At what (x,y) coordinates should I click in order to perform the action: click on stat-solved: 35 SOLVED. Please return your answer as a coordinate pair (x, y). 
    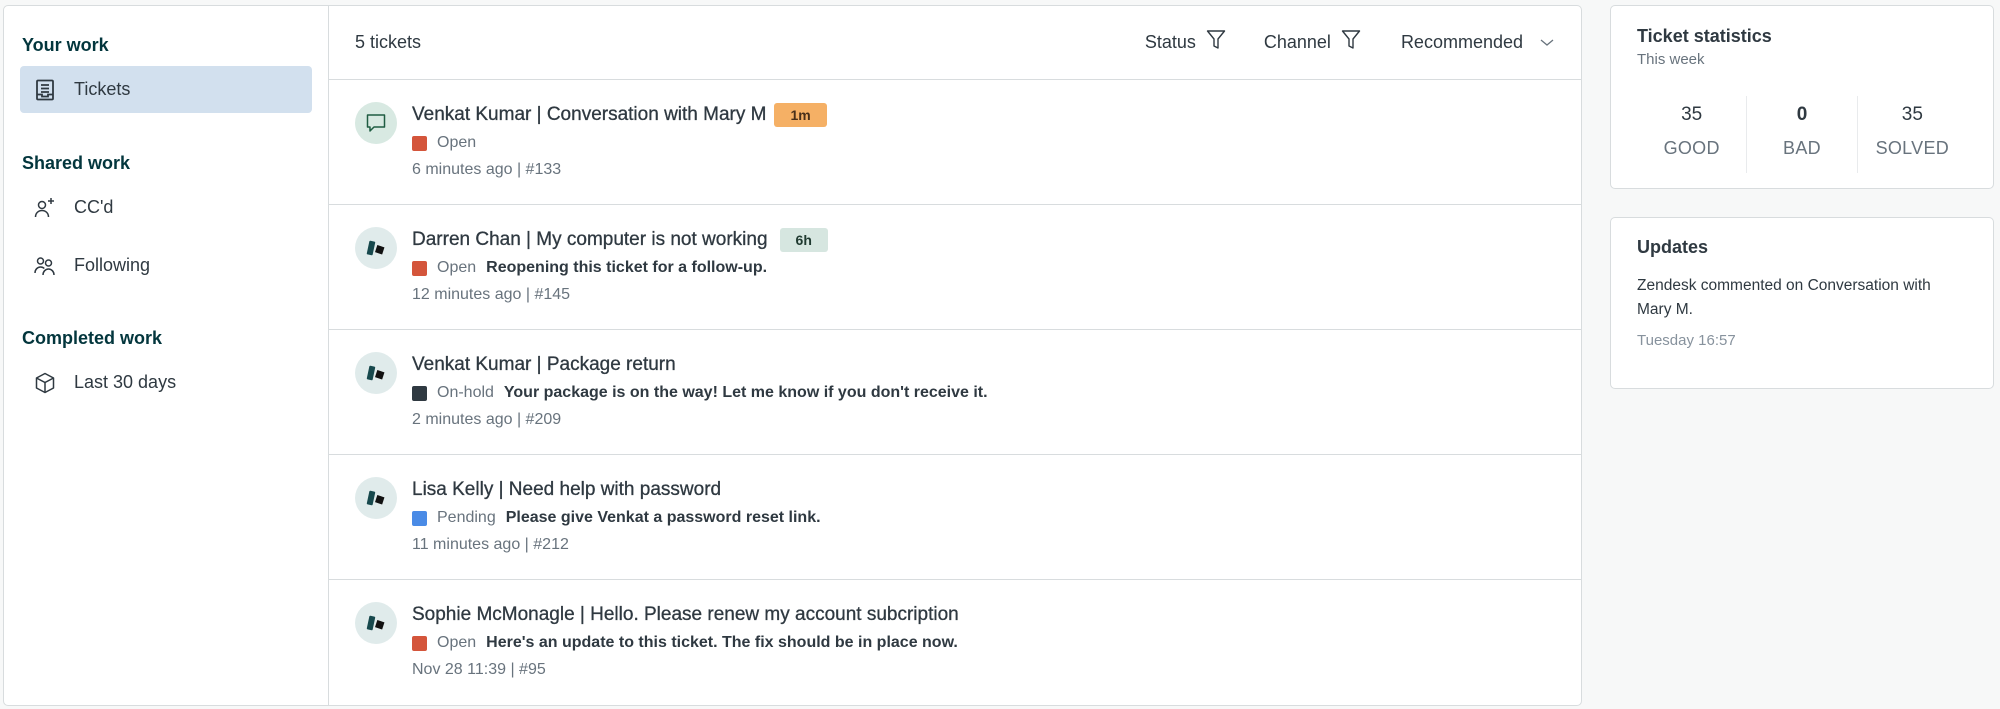
    Looking at the image, I should click on (1911, 134).